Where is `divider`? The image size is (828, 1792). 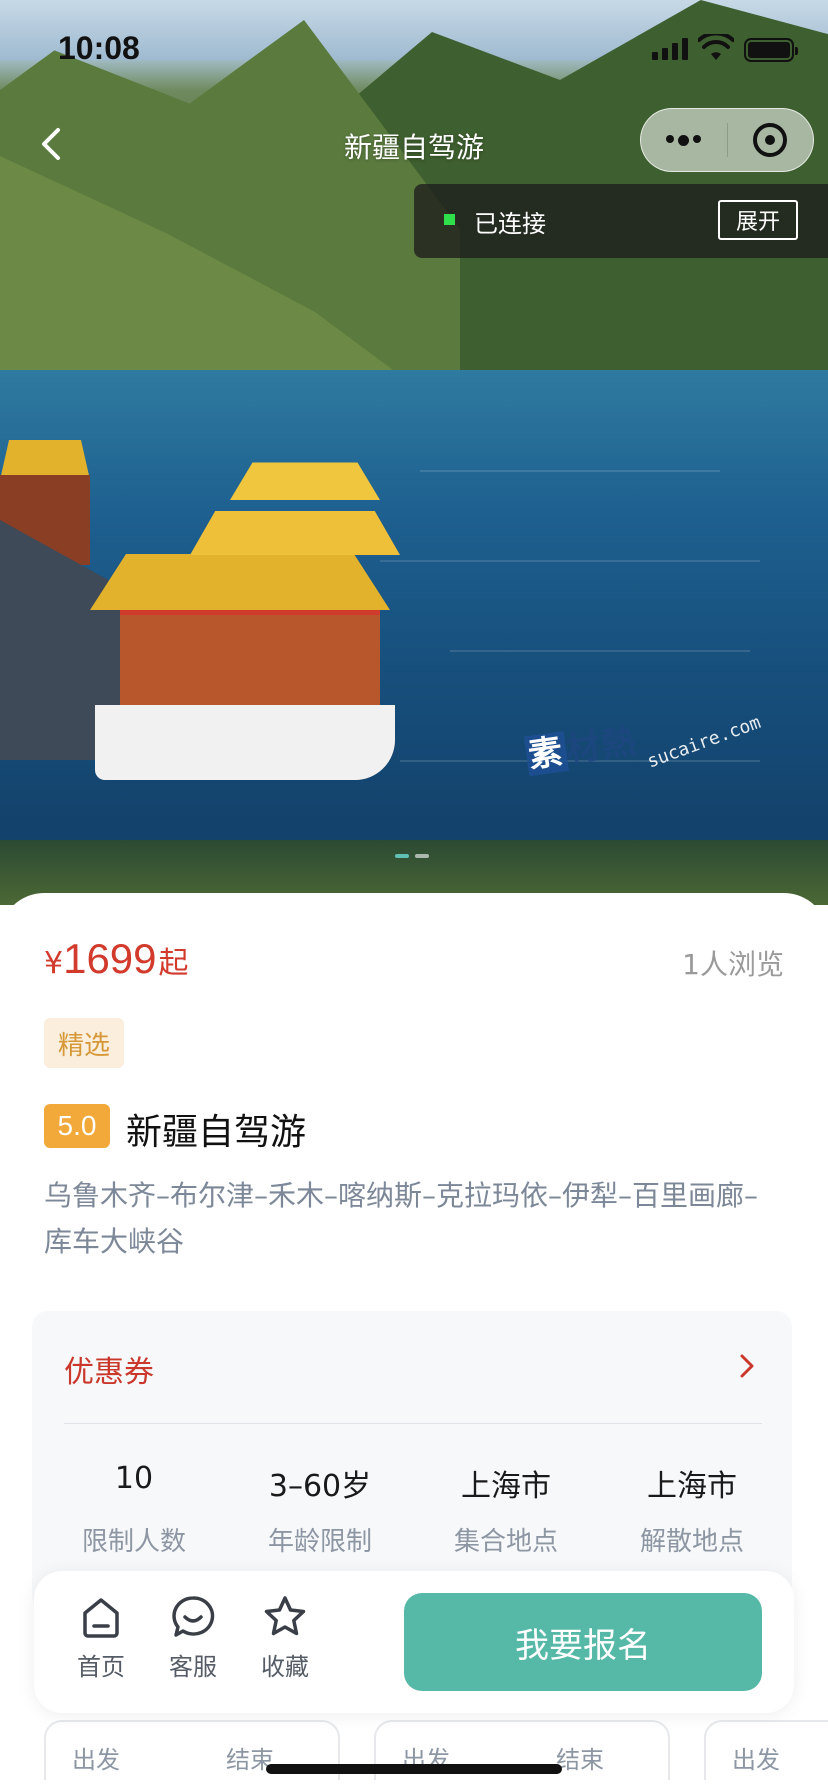 divider is located at coordinates (413, 1423).